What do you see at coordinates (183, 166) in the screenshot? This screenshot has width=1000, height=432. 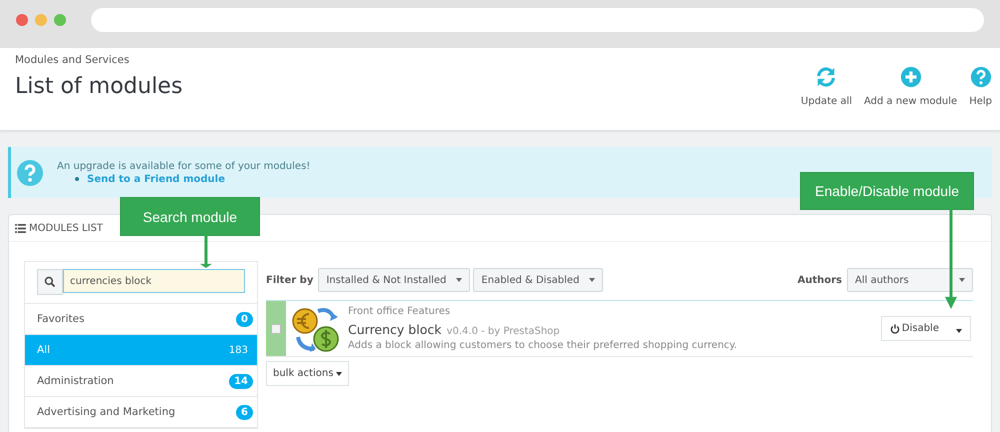 I see `alert-message: An upgrade is available for some of your modules!` at bounding box center [183, 166].